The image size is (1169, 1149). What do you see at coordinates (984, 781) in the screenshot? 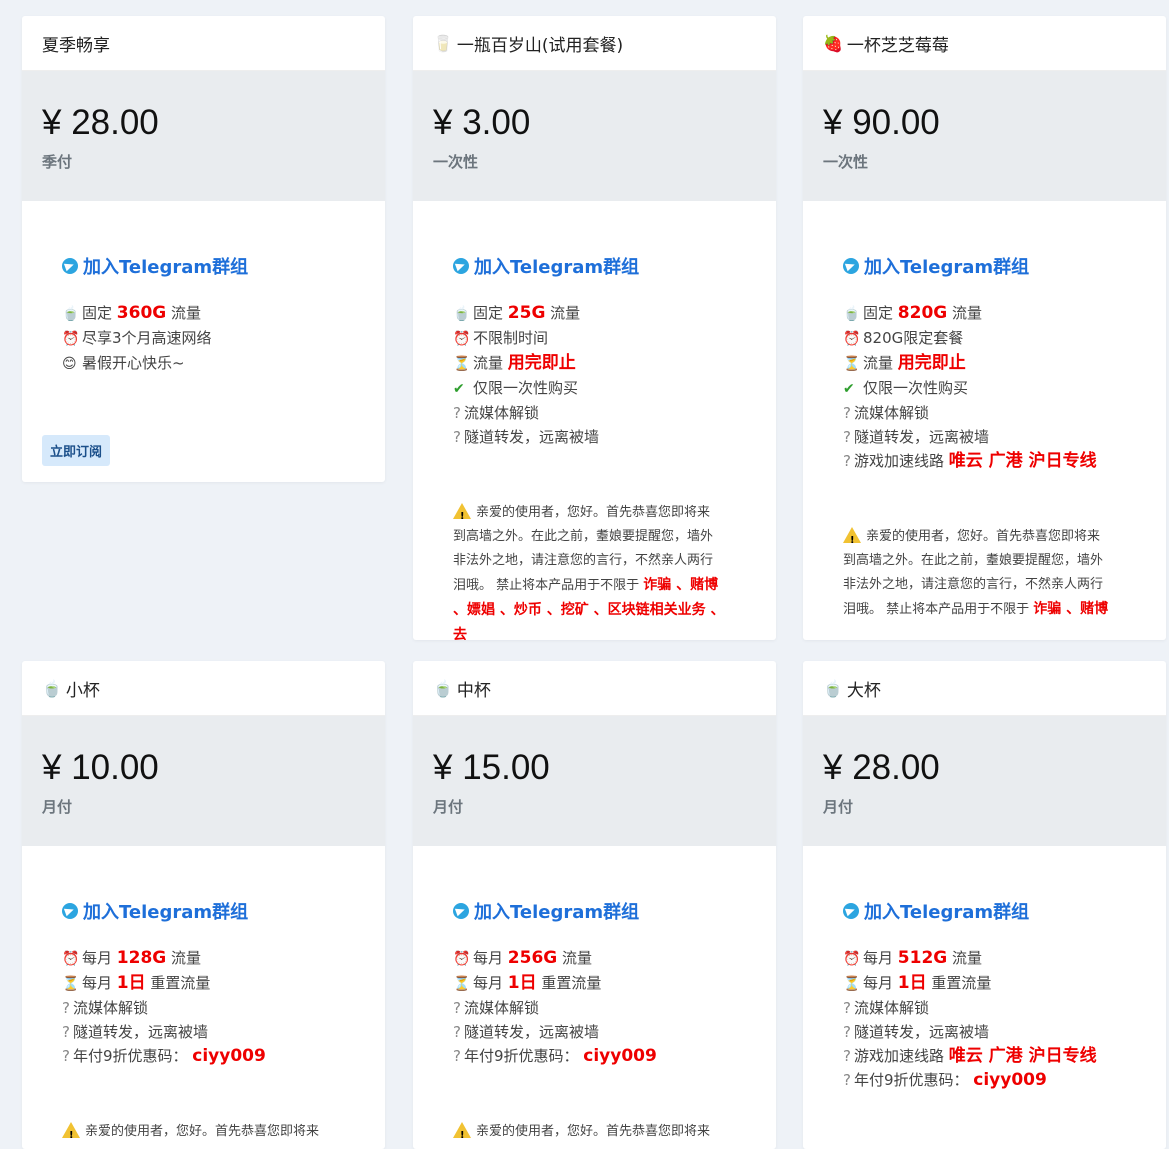
I see `price-block: ¥ 28.00 月付` at bounding box center [984, 781].